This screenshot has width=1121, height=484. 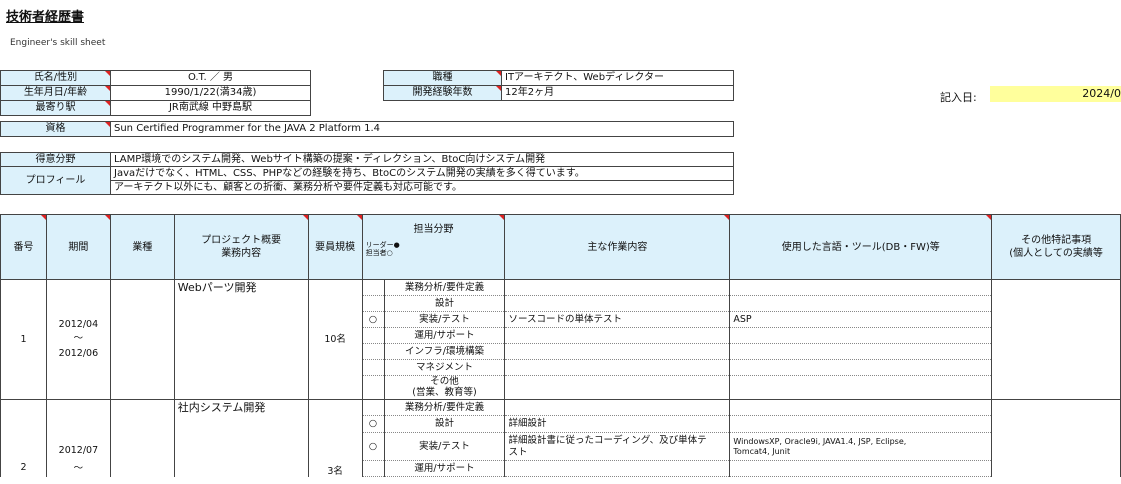 What do you see at coordinates (617, 351) in the screenshot?
I see `row1-area5-work` at bounding box center [617, 351].